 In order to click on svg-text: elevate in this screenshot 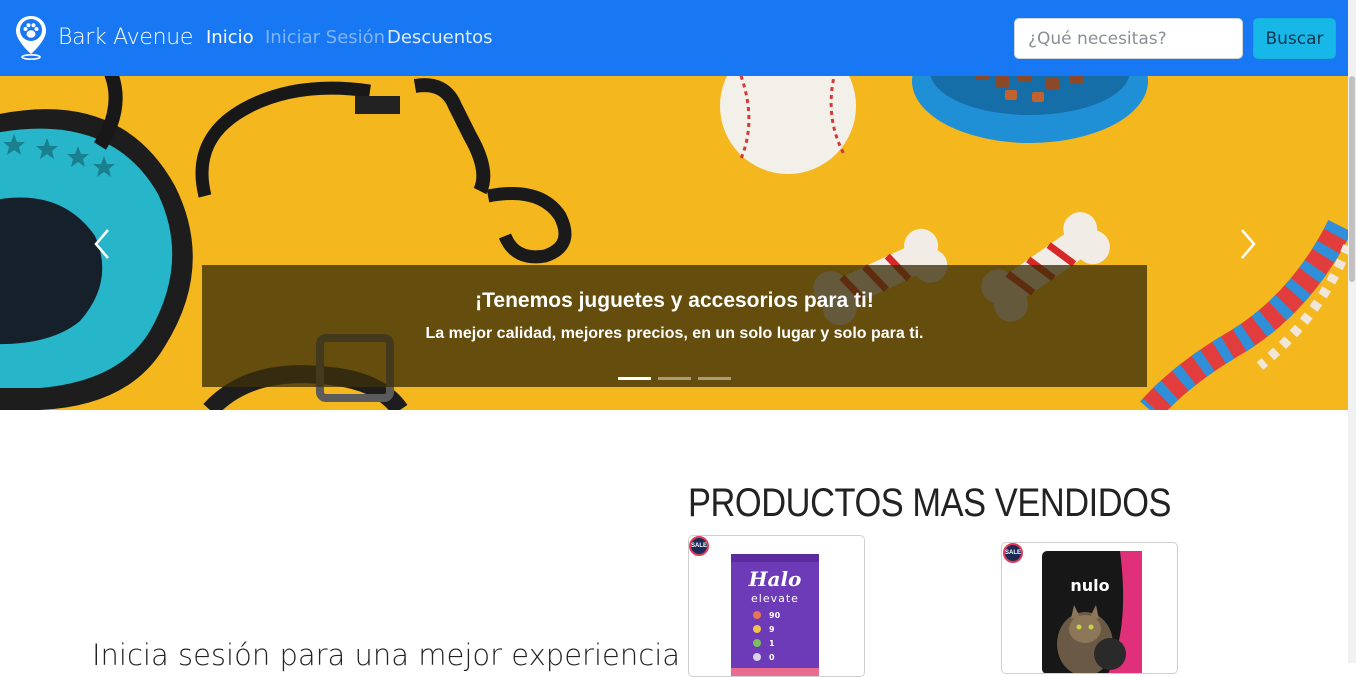, I will do `click(775, 598)`.